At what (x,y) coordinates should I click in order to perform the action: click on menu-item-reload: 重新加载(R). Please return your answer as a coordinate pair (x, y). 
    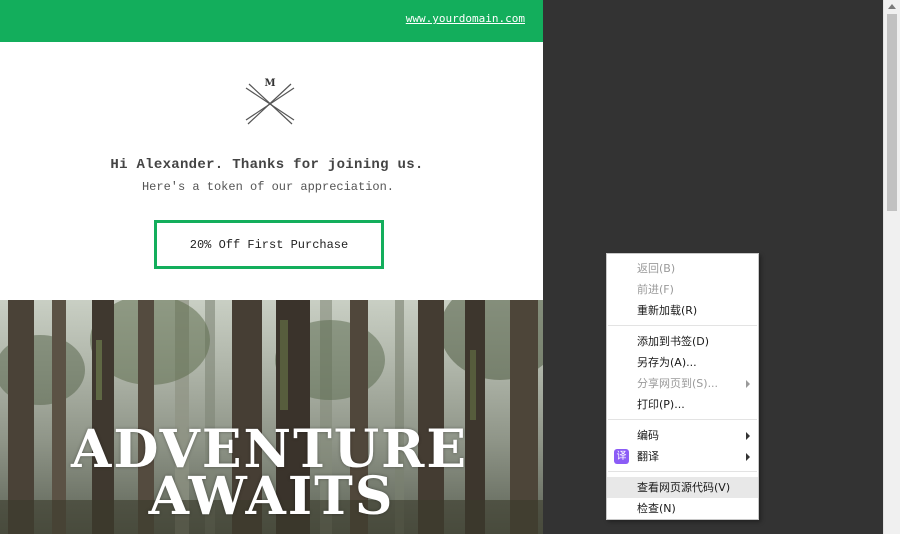
    Looking at the image, I should click on (682, 310).